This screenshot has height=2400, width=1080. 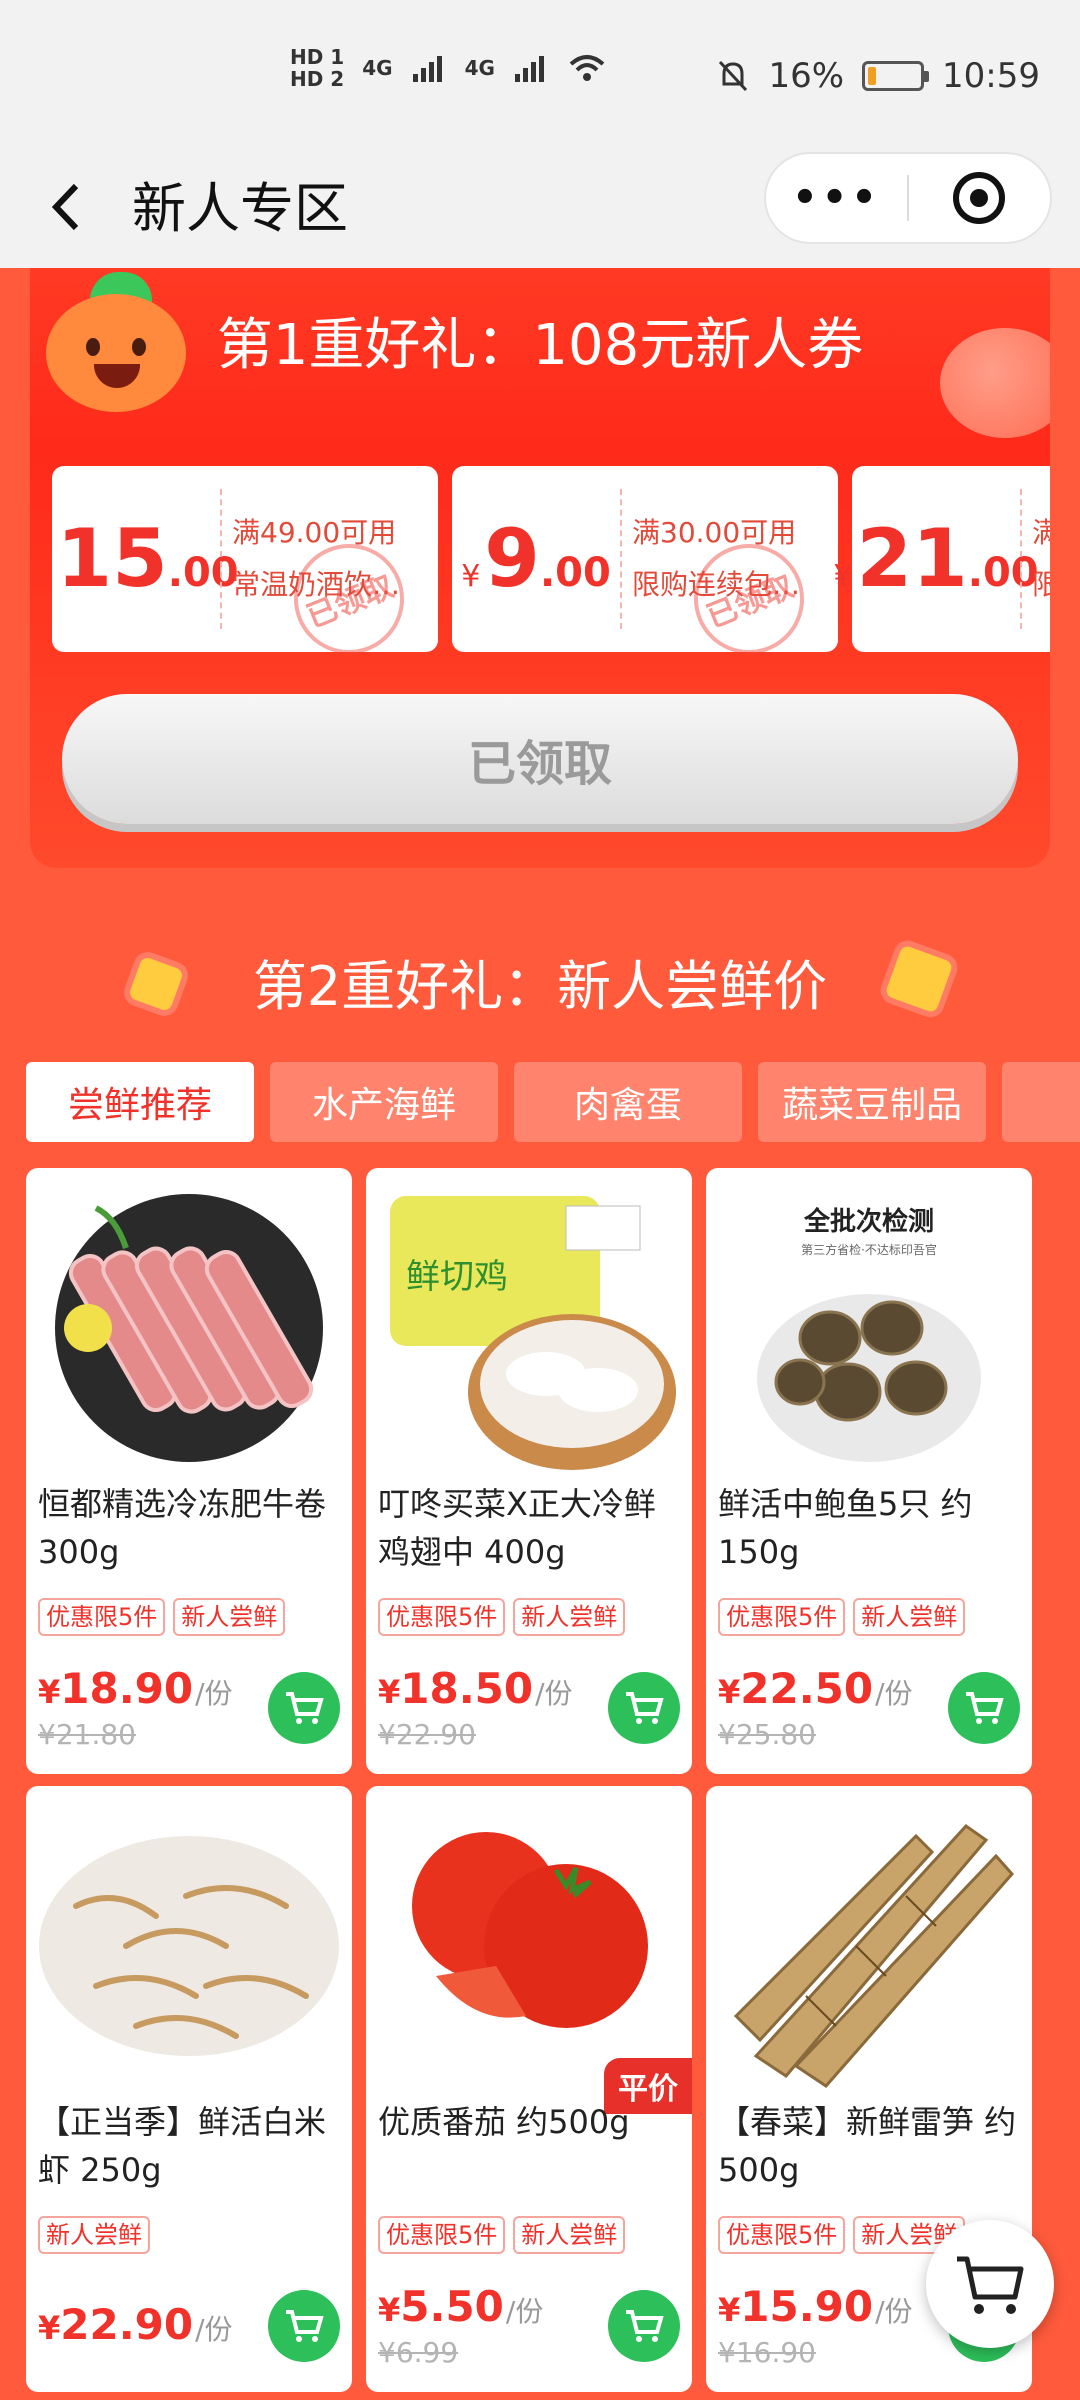 I want to click on battery-icon, so click(x=896, y=76).